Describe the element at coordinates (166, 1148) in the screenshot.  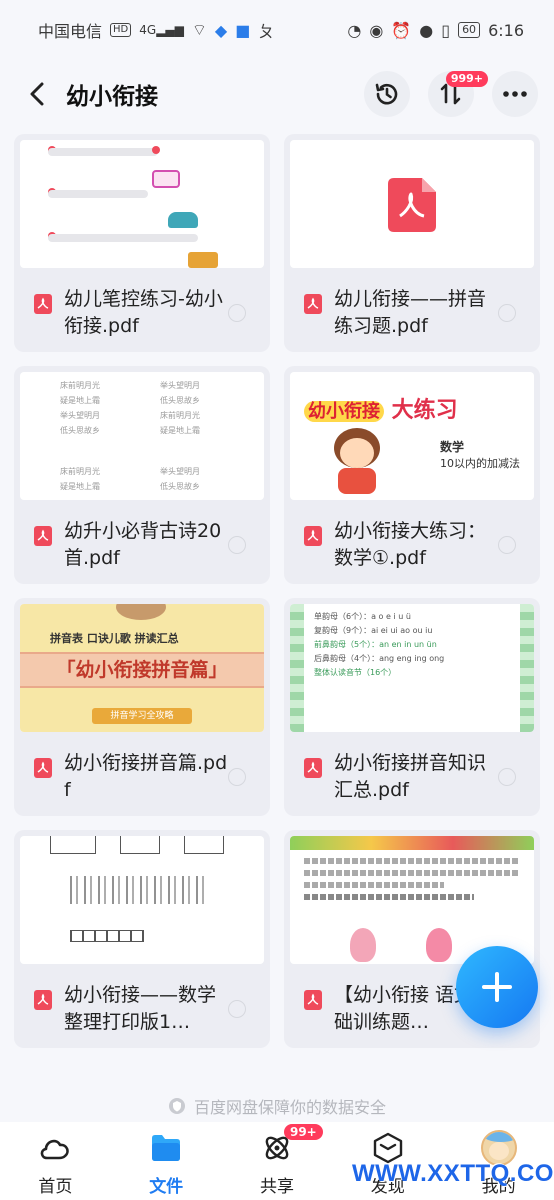
I see `folder-icon` at that location.